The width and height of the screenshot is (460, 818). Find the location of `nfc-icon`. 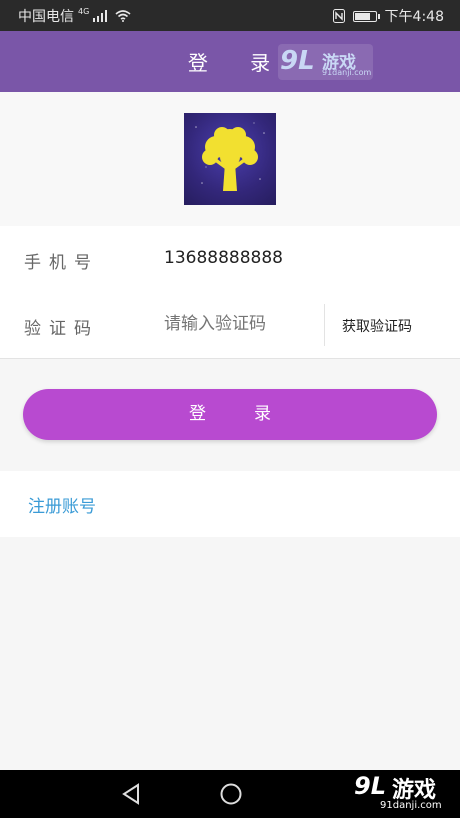

nfc-icon is located at coordinates (338, 16).